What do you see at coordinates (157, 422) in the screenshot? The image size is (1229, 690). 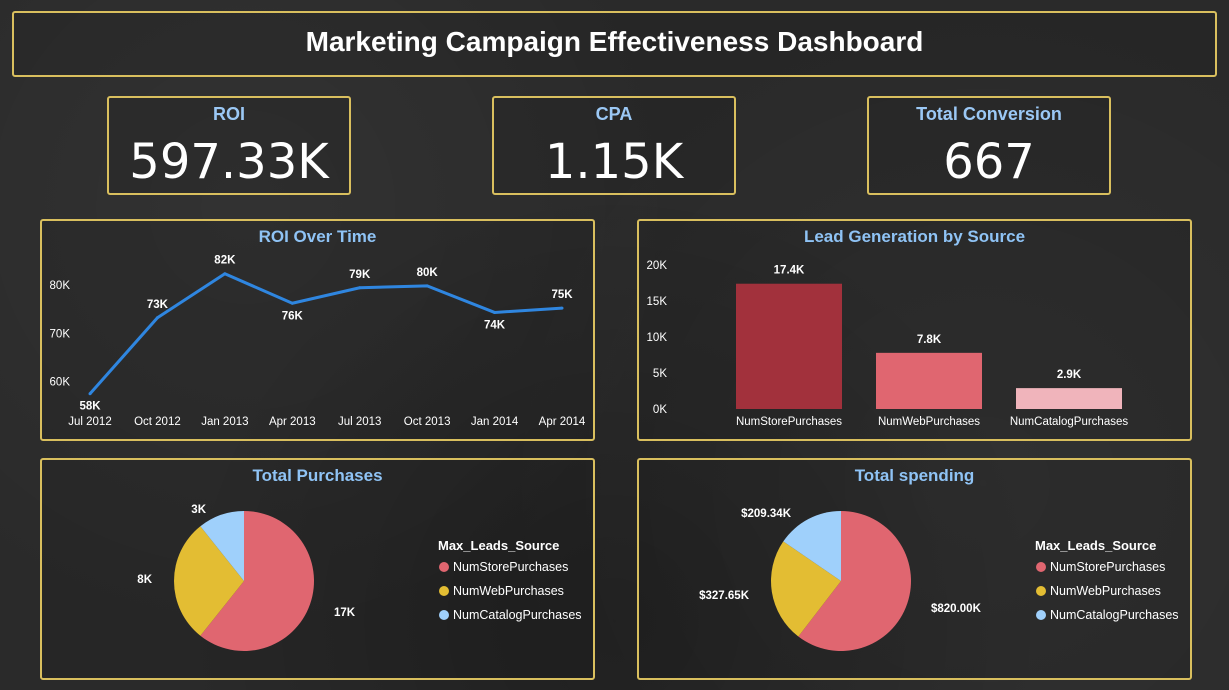 I see `x-tick-label: Oct 2012` at bounding box center [157, 422].